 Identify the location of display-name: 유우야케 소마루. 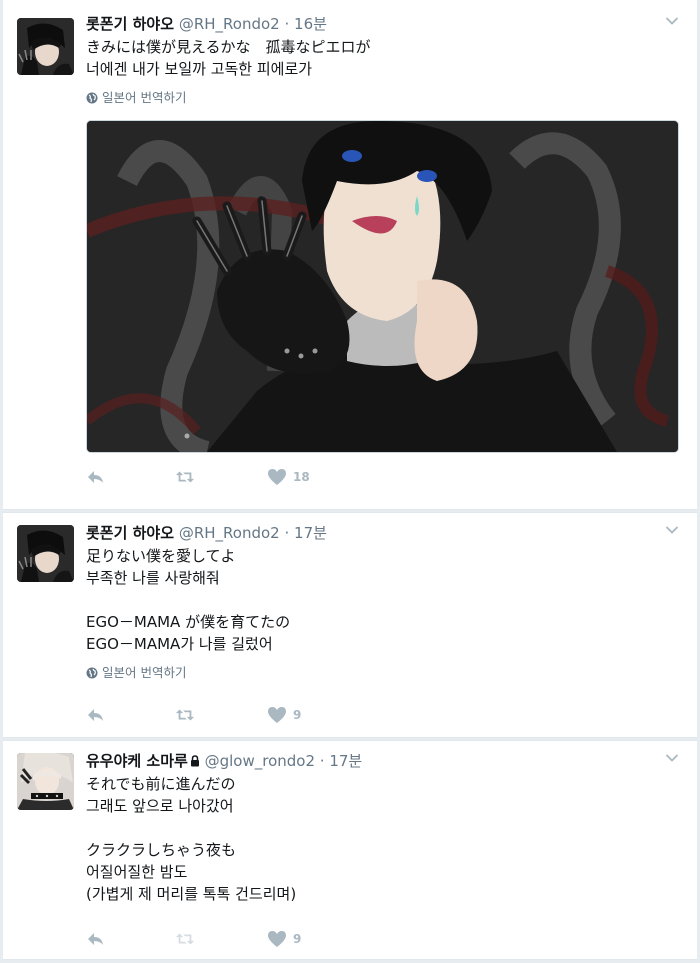
(137, 761).